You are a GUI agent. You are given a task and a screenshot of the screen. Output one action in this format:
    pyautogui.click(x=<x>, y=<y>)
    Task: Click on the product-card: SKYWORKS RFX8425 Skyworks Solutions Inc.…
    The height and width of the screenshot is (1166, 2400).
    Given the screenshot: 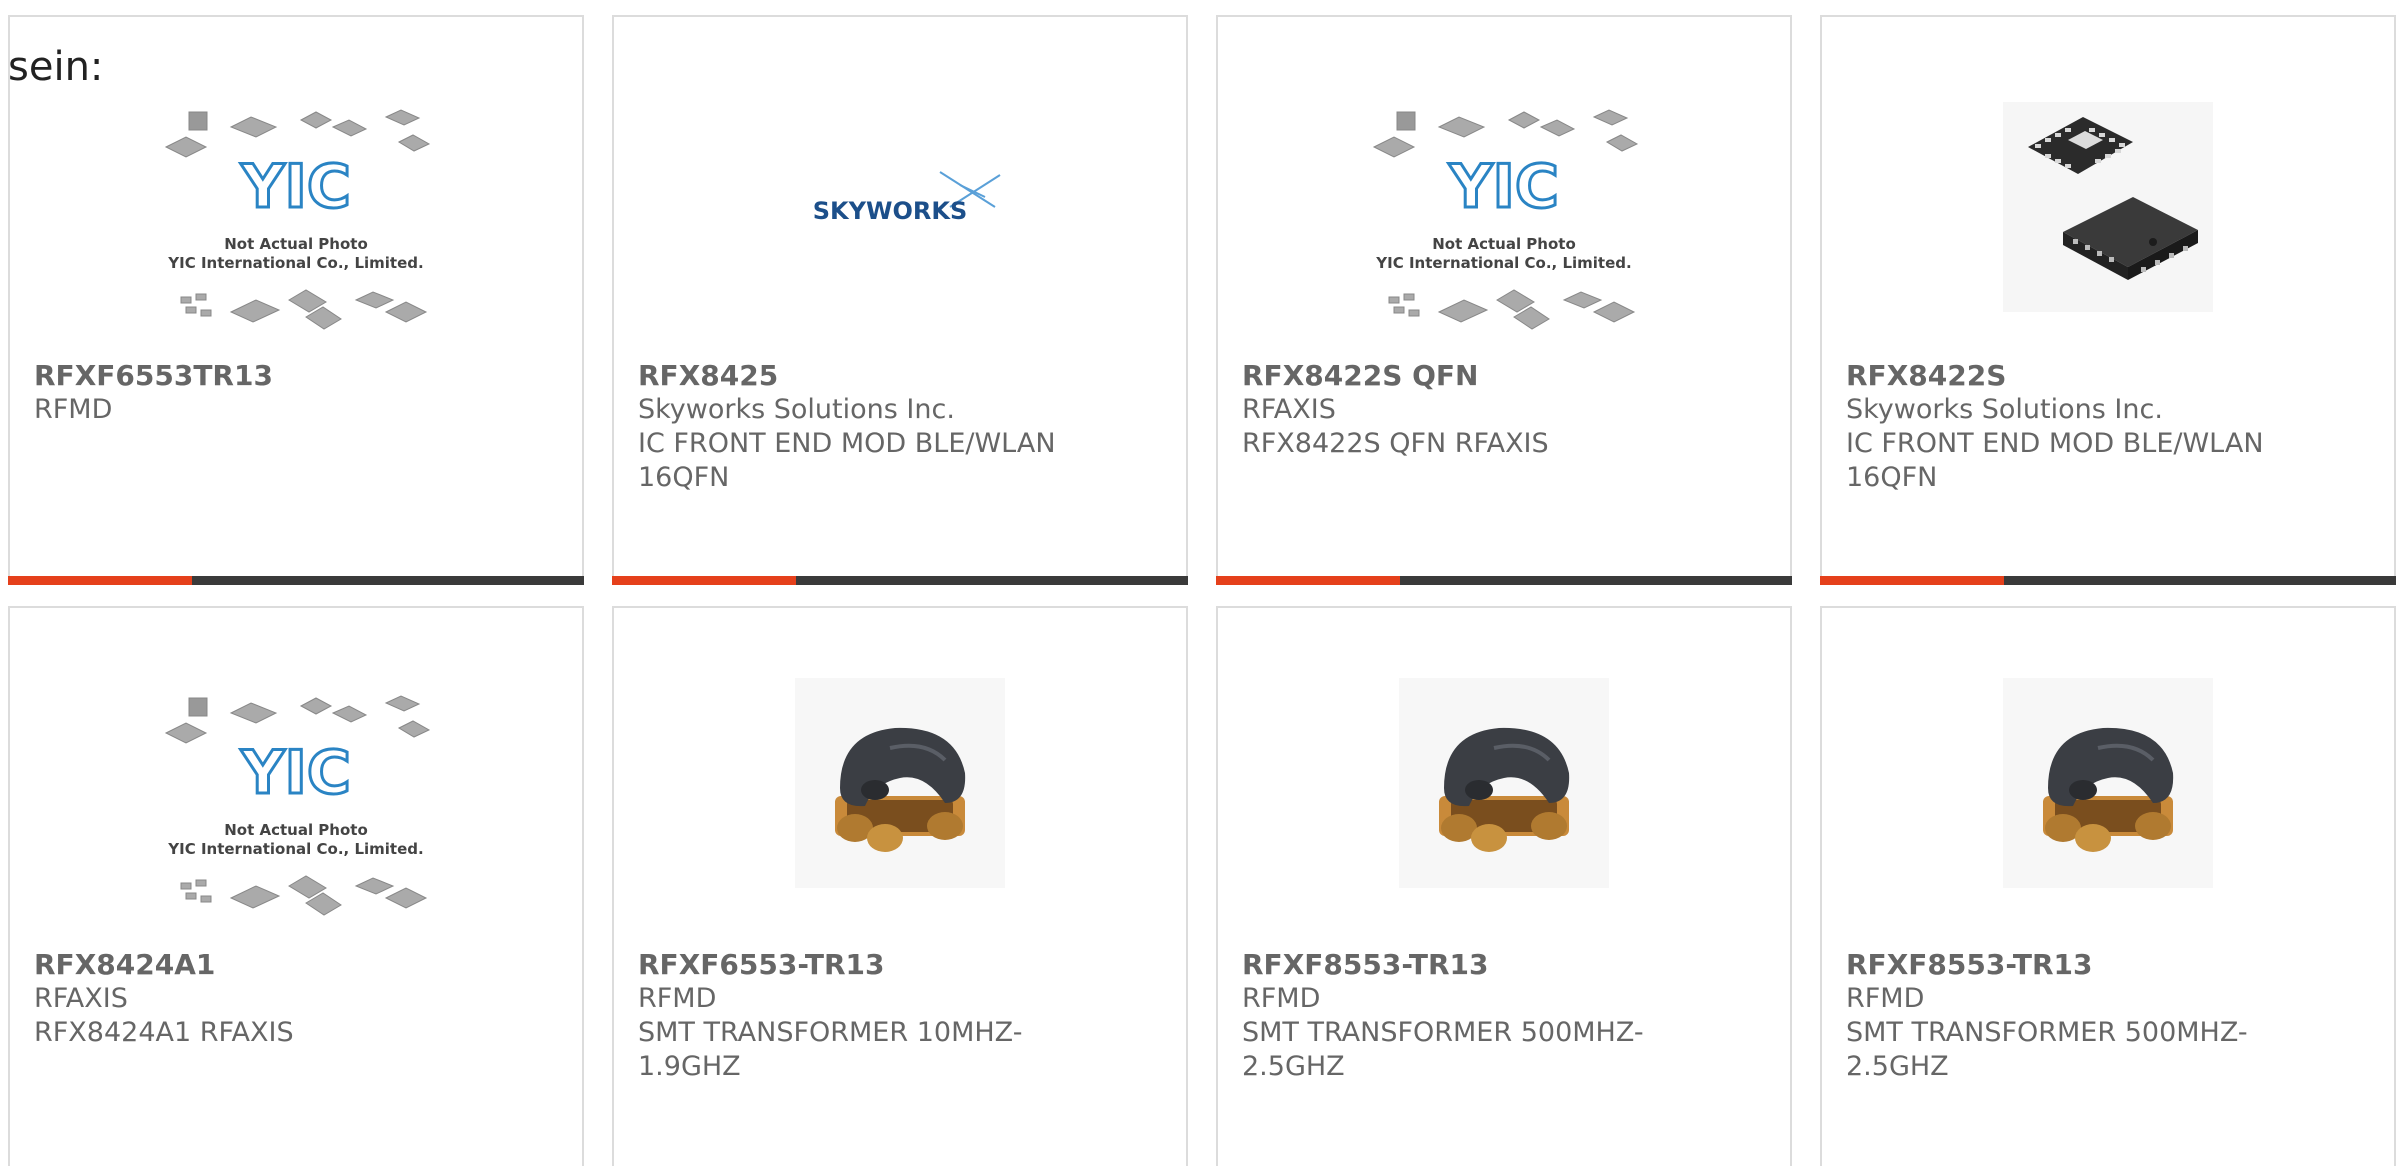 What is the action you would take?
    pyautogui.click(x=900, y=300)
    